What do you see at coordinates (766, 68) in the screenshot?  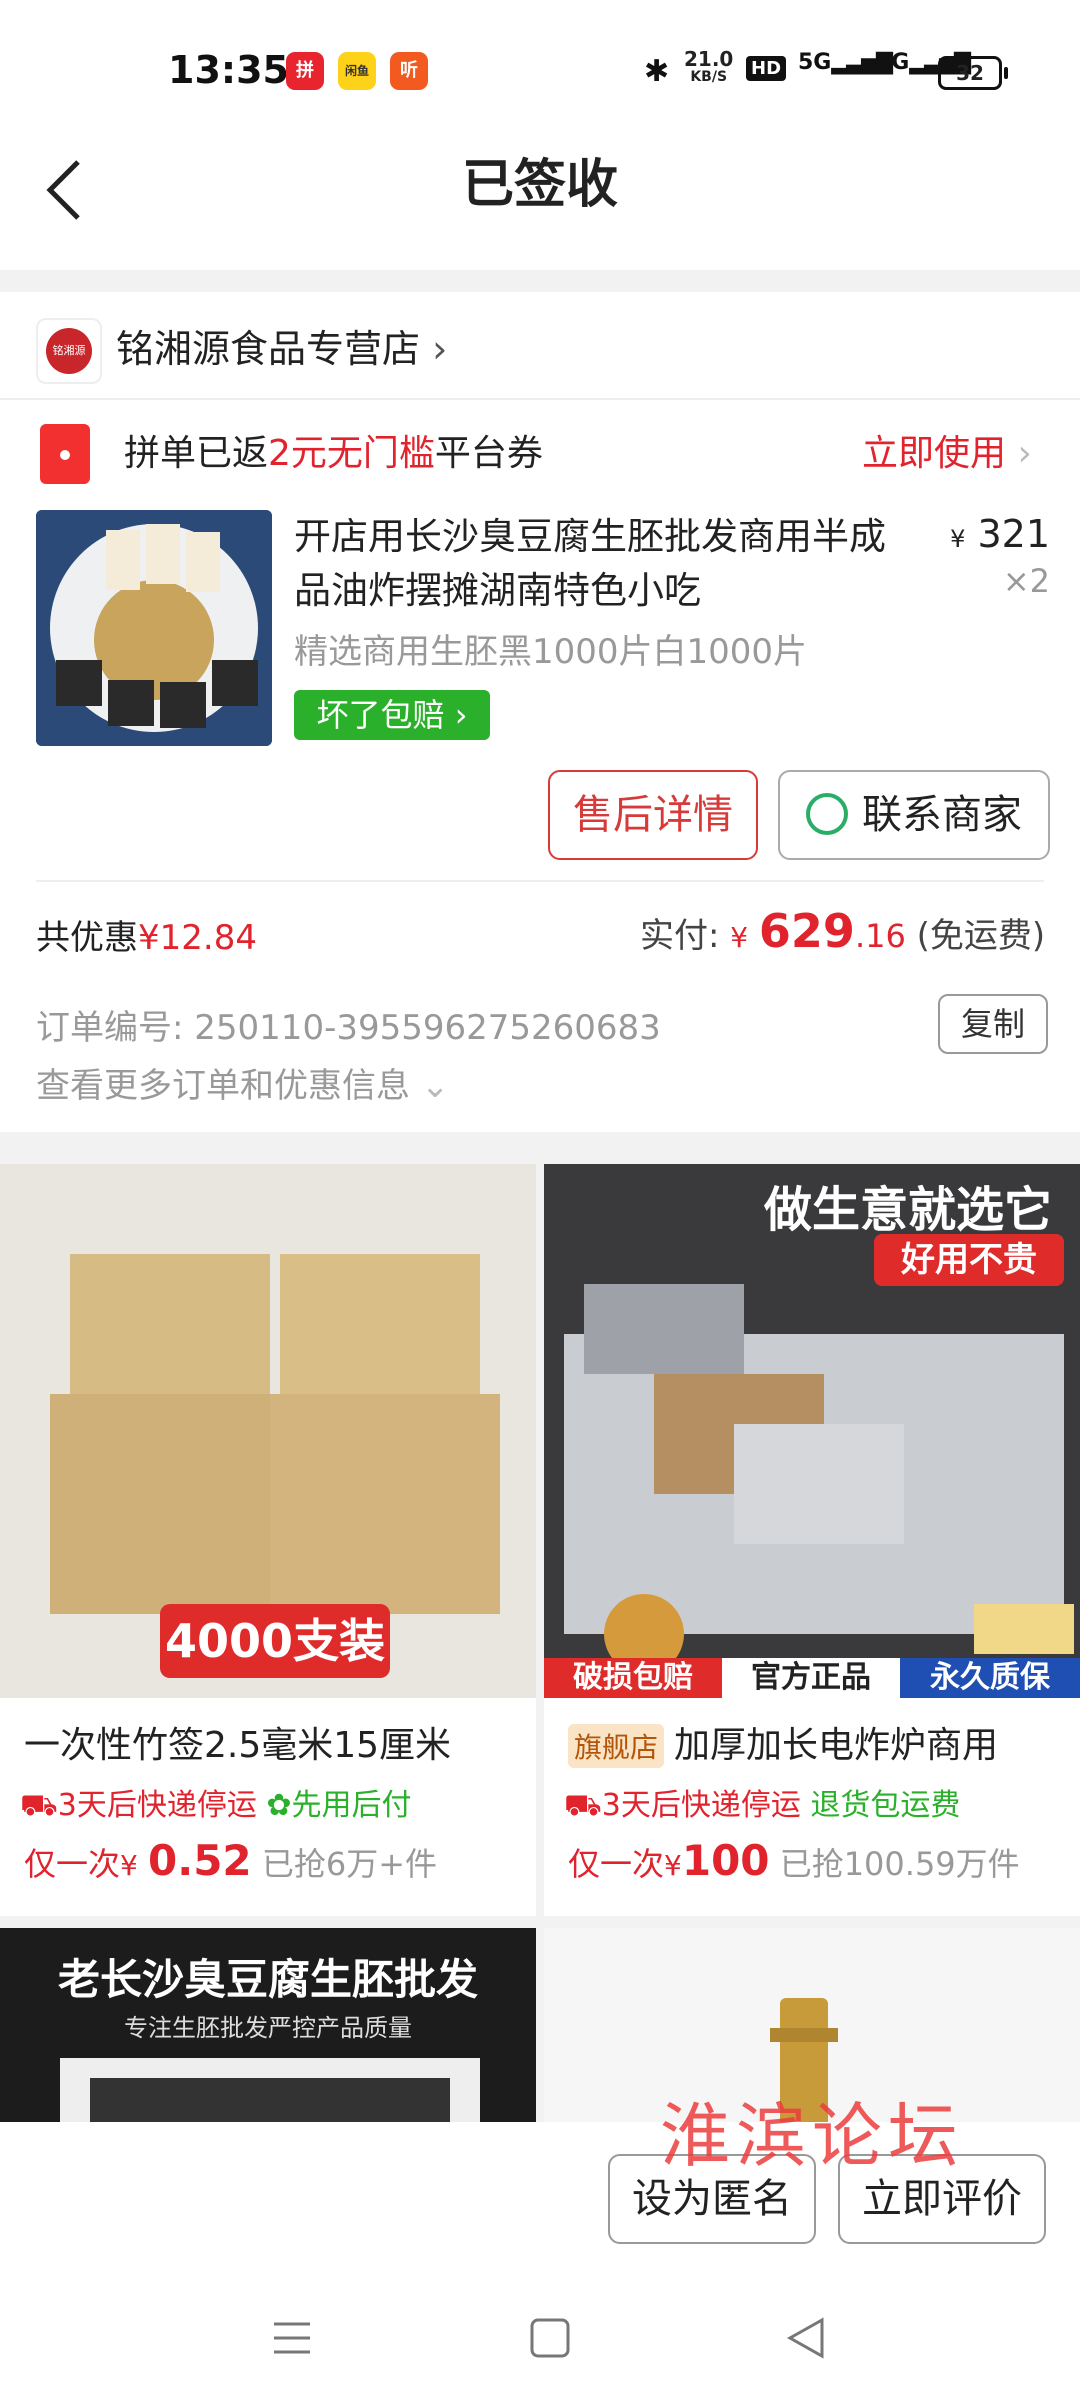 I see `hd-icon: HD` at bounding box center [766, 68].